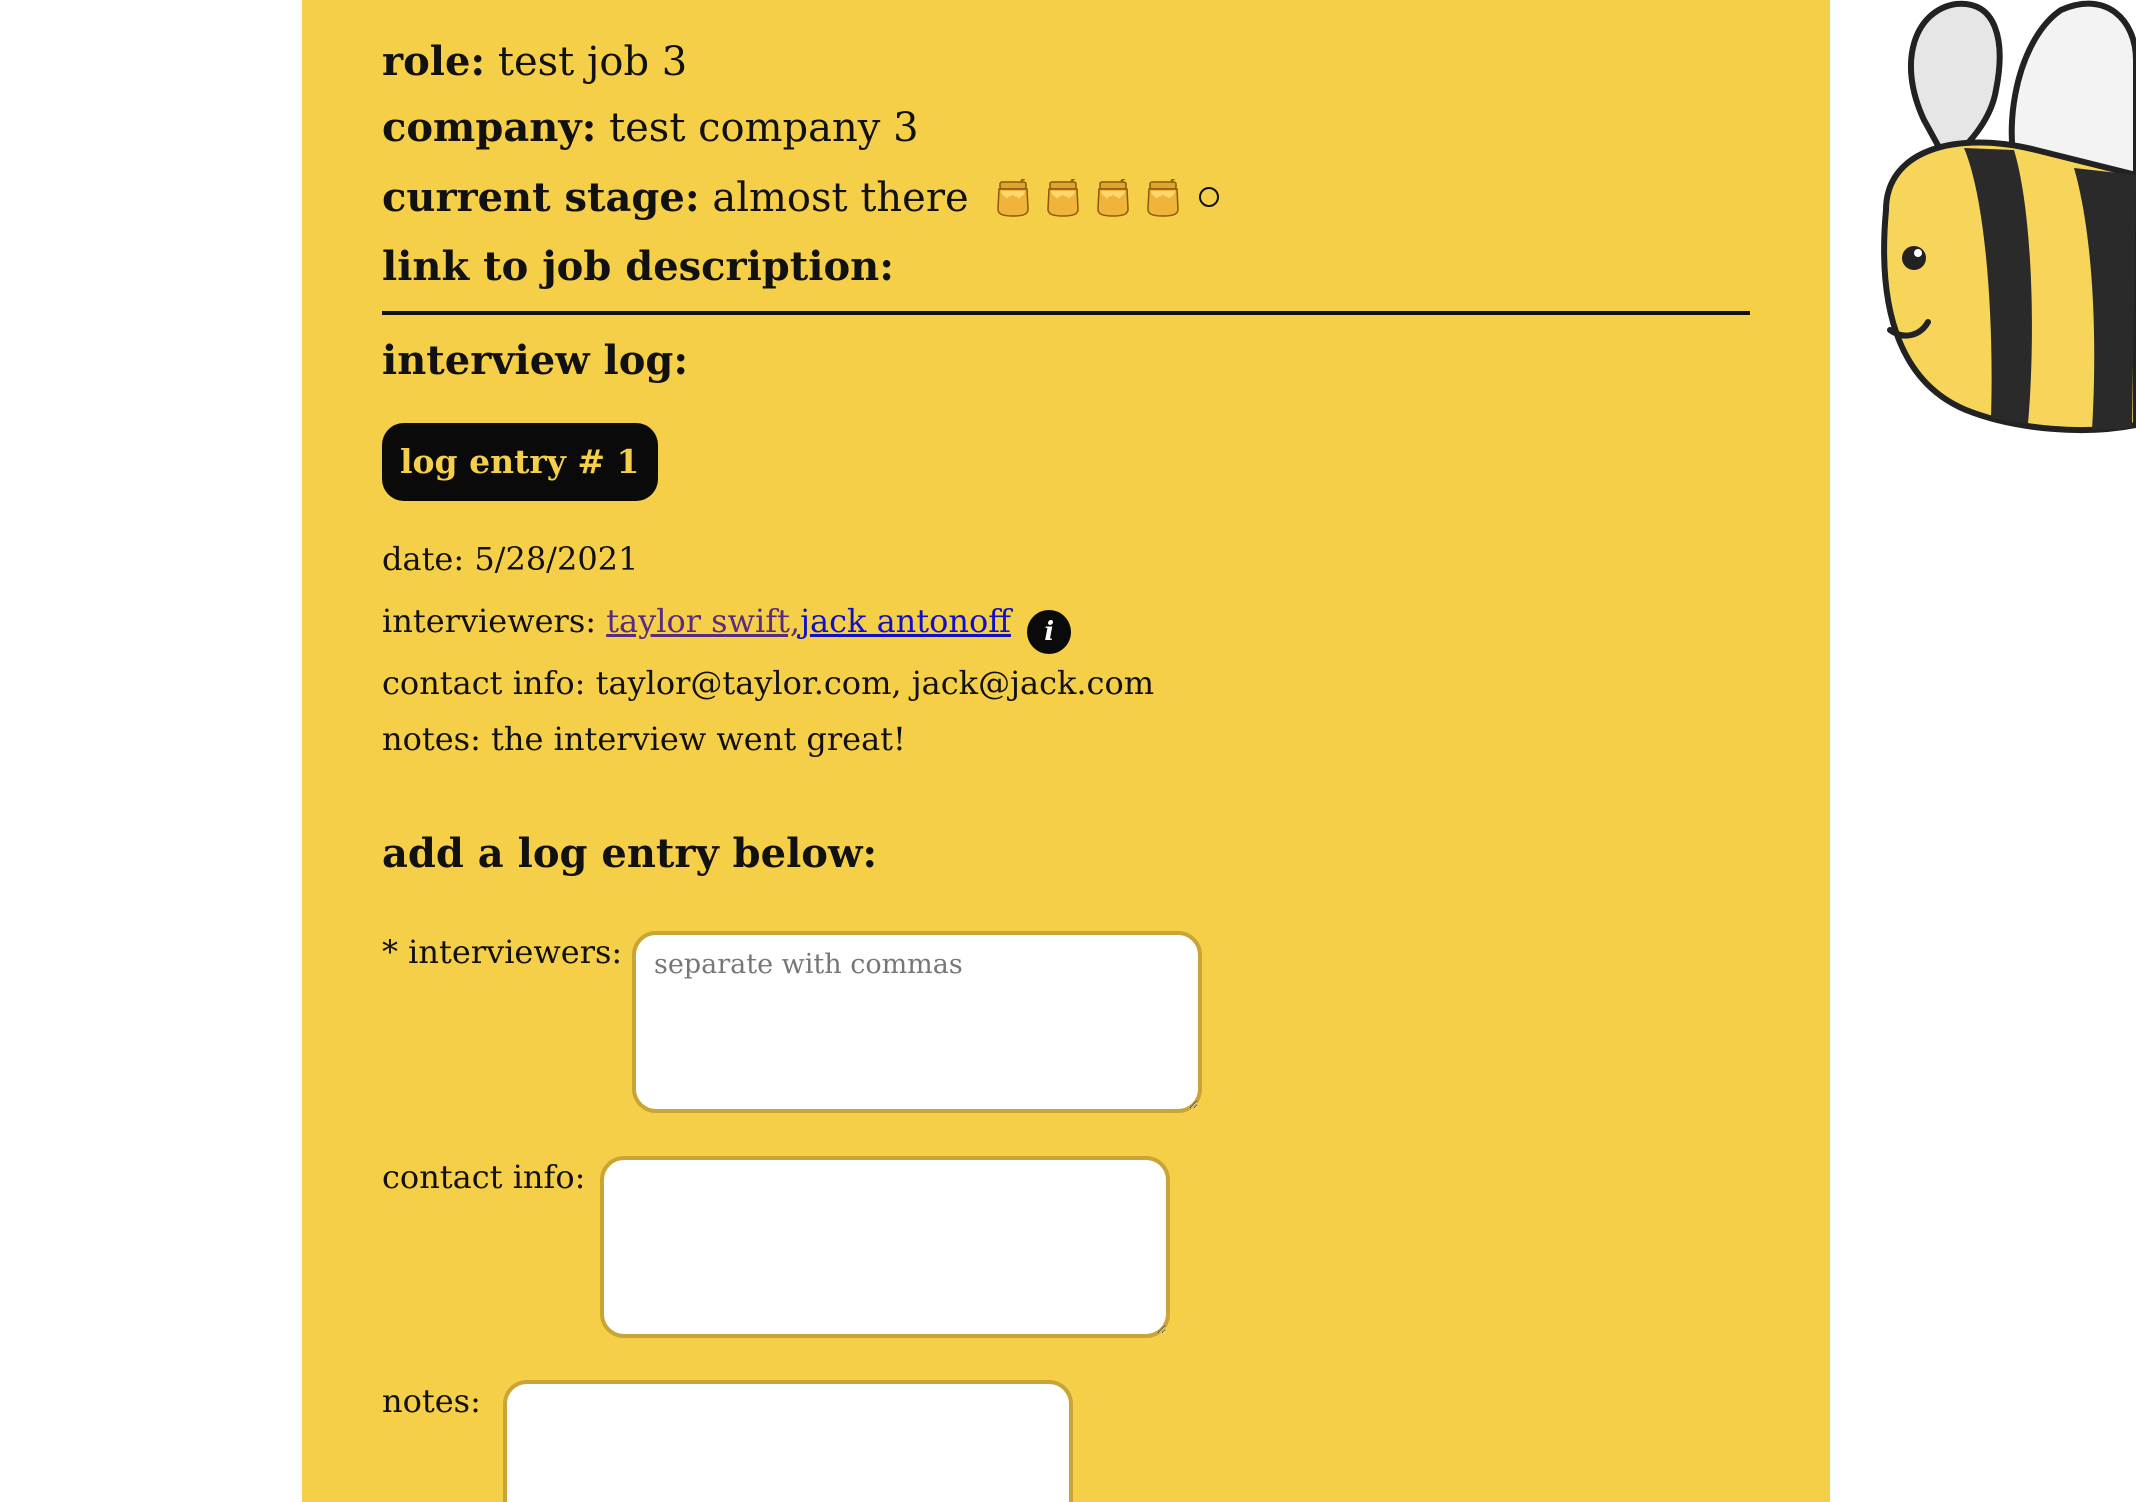 This screenshot has width=2136, height=1502. I want to click on role-line: role: test job 3, so click(534, 62).